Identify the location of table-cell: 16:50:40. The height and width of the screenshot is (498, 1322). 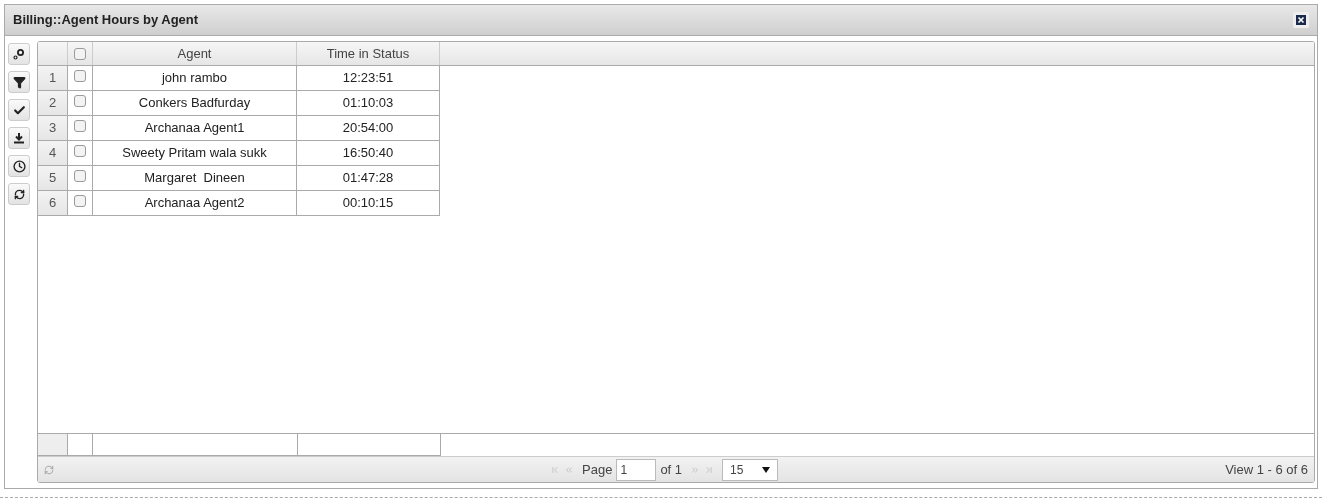
(368, 153).